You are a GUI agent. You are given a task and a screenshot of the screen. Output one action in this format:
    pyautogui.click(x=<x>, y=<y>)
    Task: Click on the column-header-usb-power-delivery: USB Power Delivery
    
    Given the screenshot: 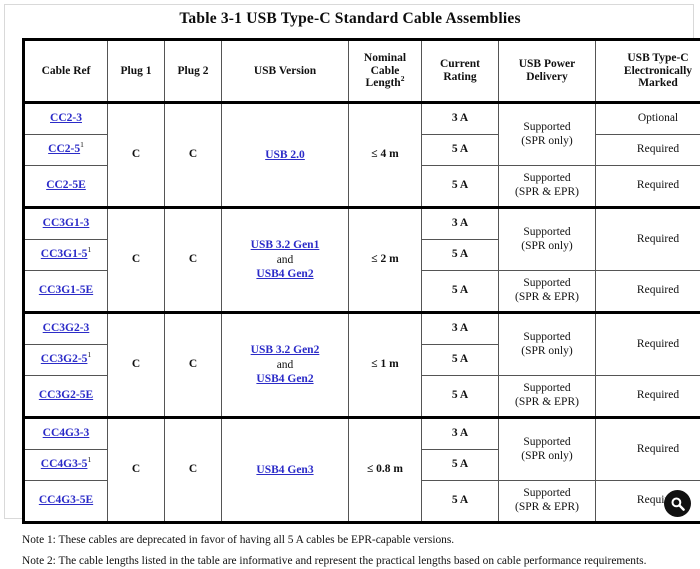 What is the action you would take?
    pyautogui.click(x=547, y=71)
    